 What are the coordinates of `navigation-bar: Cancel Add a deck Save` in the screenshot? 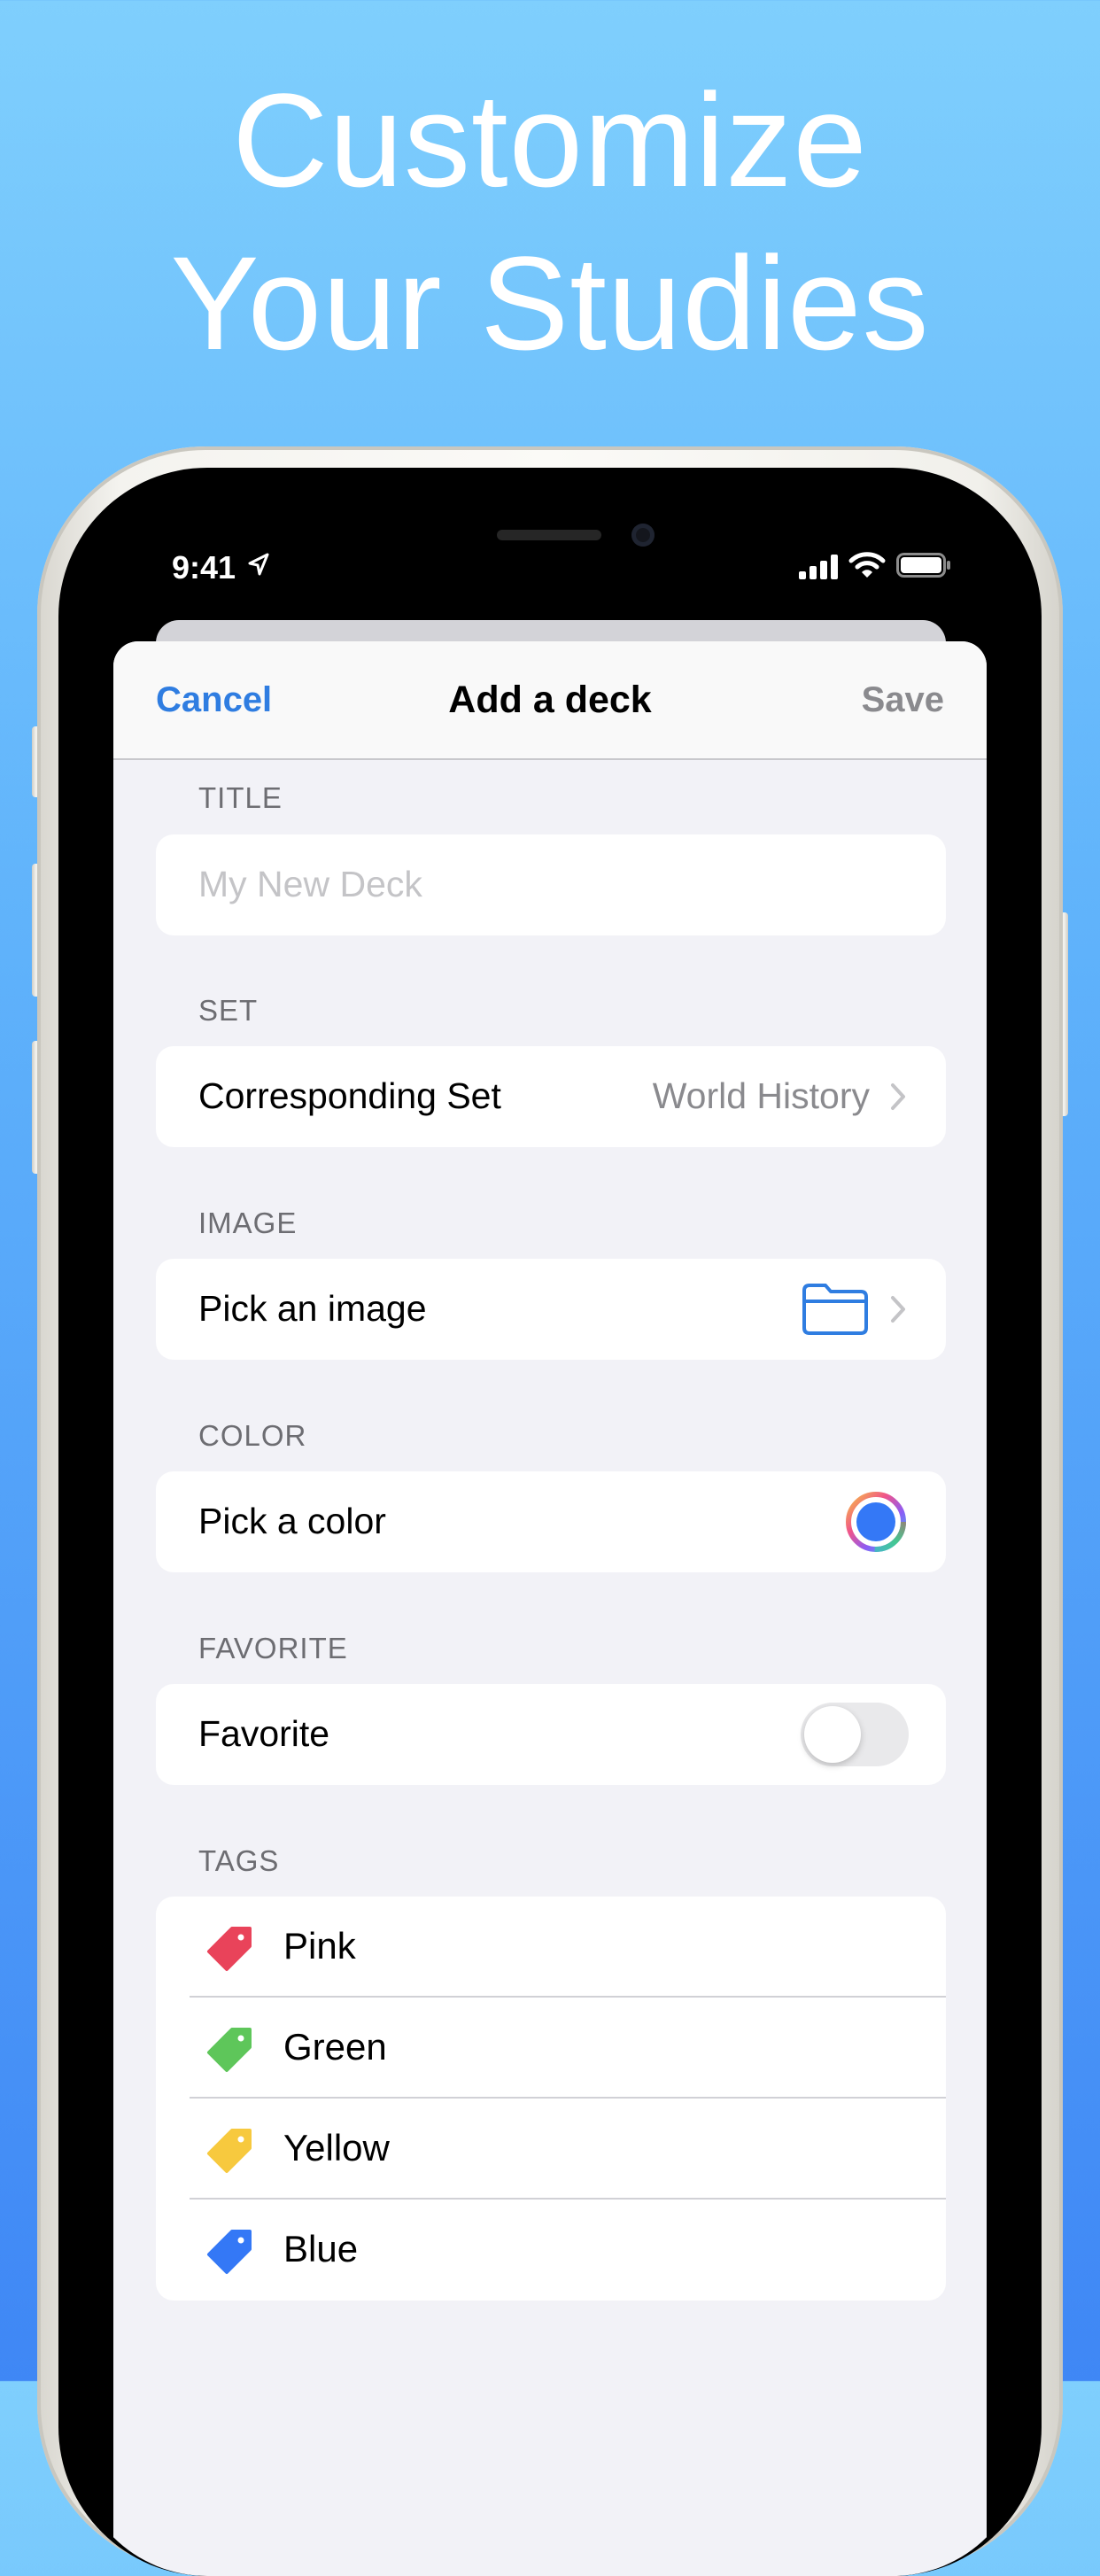 It's located at (550, 700).